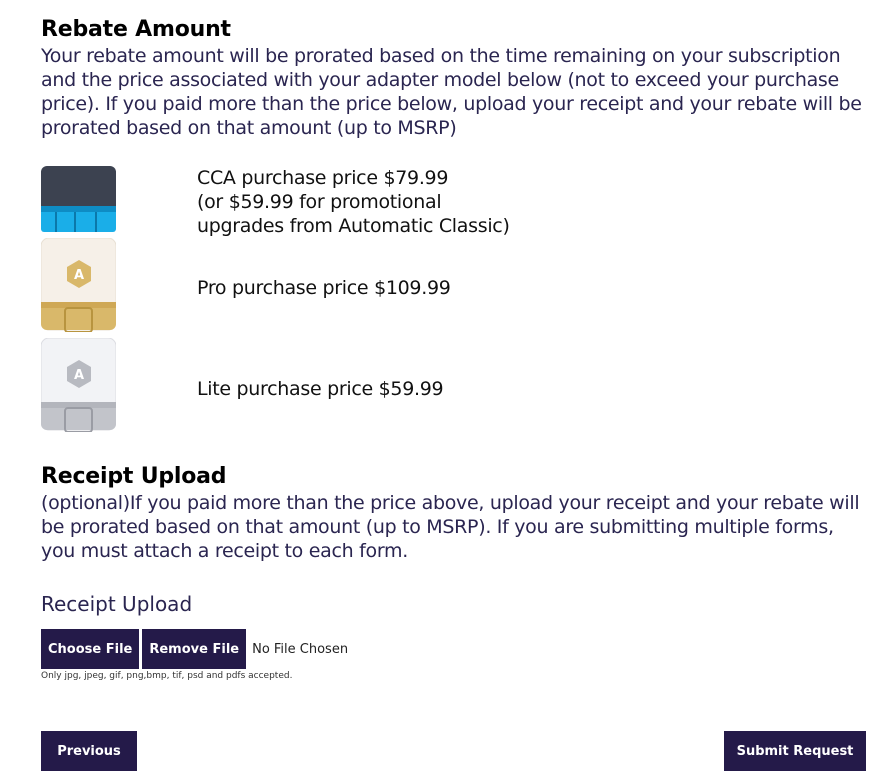 Image resolution: width=877 pixels, height=771 pixels. I want to click on lite-price-text: Lite purchase price $59.99, so click(320, 389).